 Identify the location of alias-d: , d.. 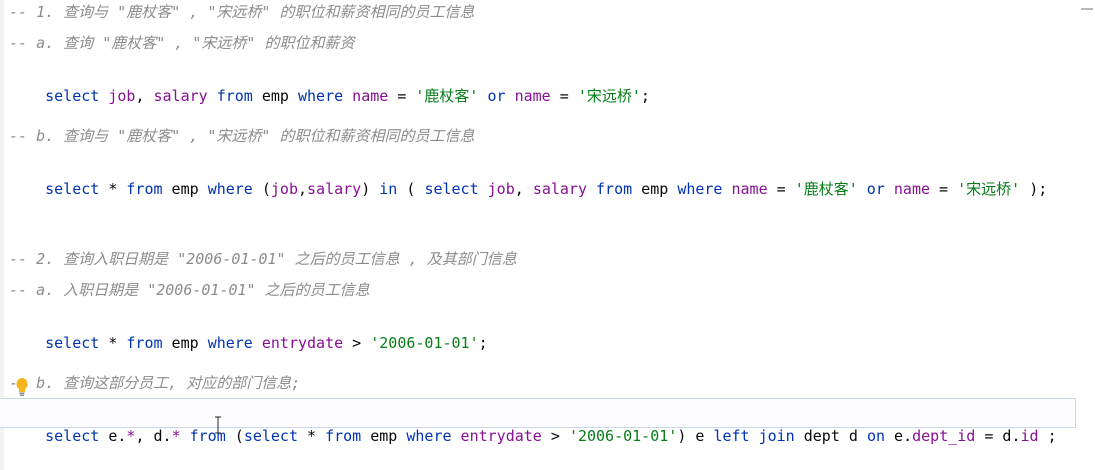
(153, 436).